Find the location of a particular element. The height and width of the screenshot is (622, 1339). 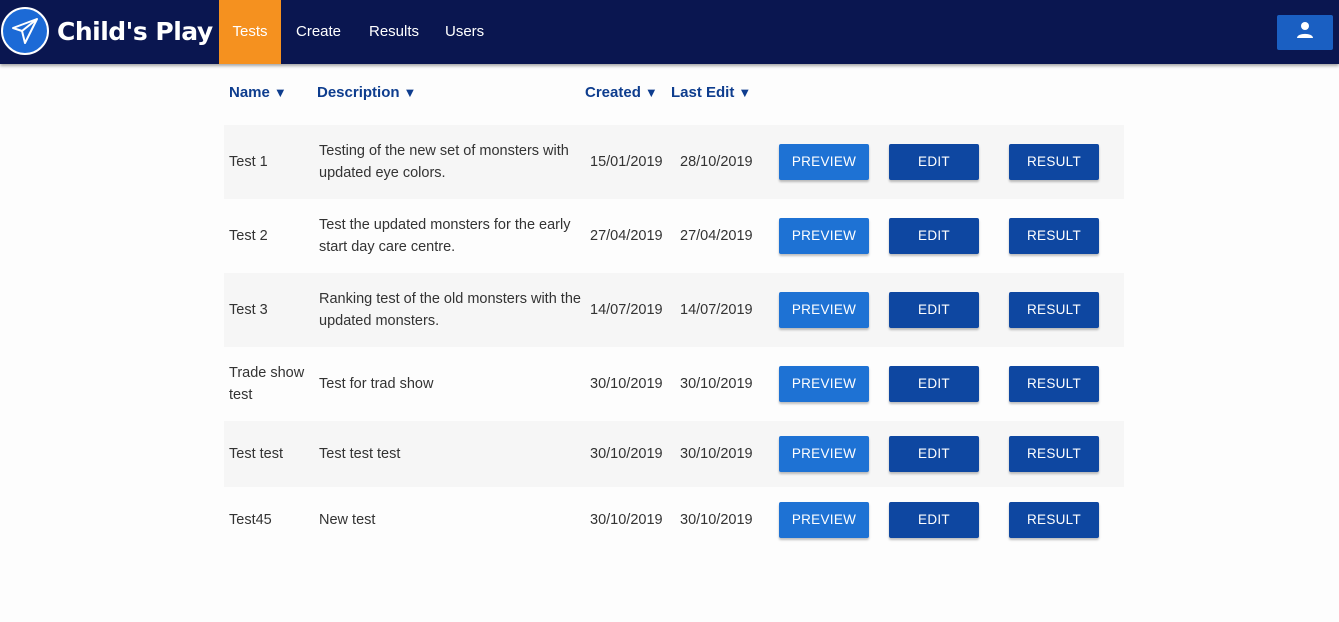

cell-created: 15/01/2019 is located at coordinates (626, 162).